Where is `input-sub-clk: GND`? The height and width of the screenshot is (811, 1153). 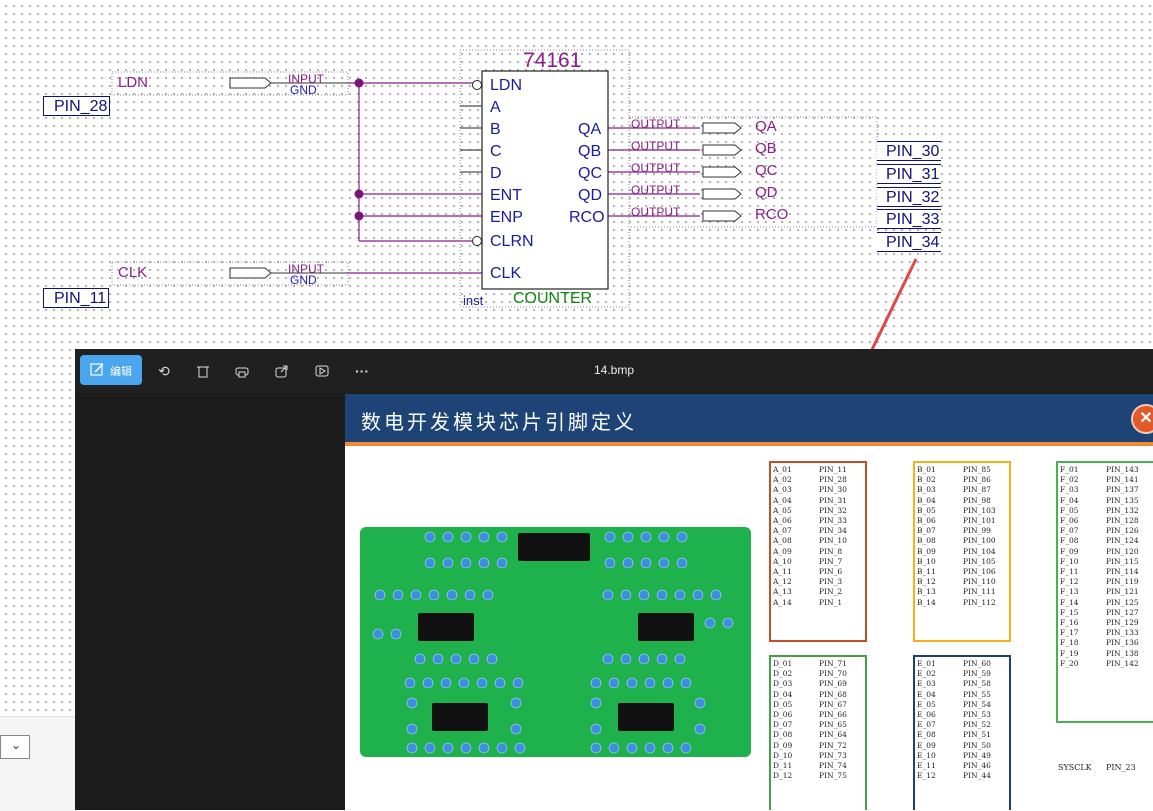
input-sub-clk: GND is located at coordinates (303, 280).